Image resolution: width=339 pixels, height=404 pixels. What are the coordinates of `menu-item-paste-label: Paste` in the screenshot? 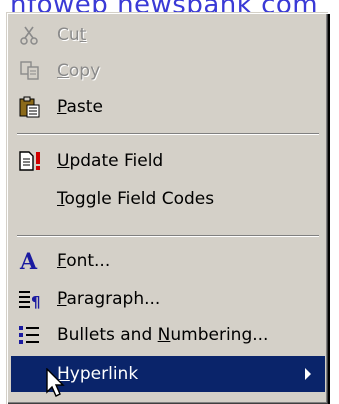 It's located at (80, 107).